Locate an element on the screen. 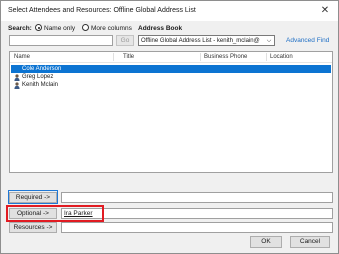  annotation-highlight-box is located at coordinates (55, 213).